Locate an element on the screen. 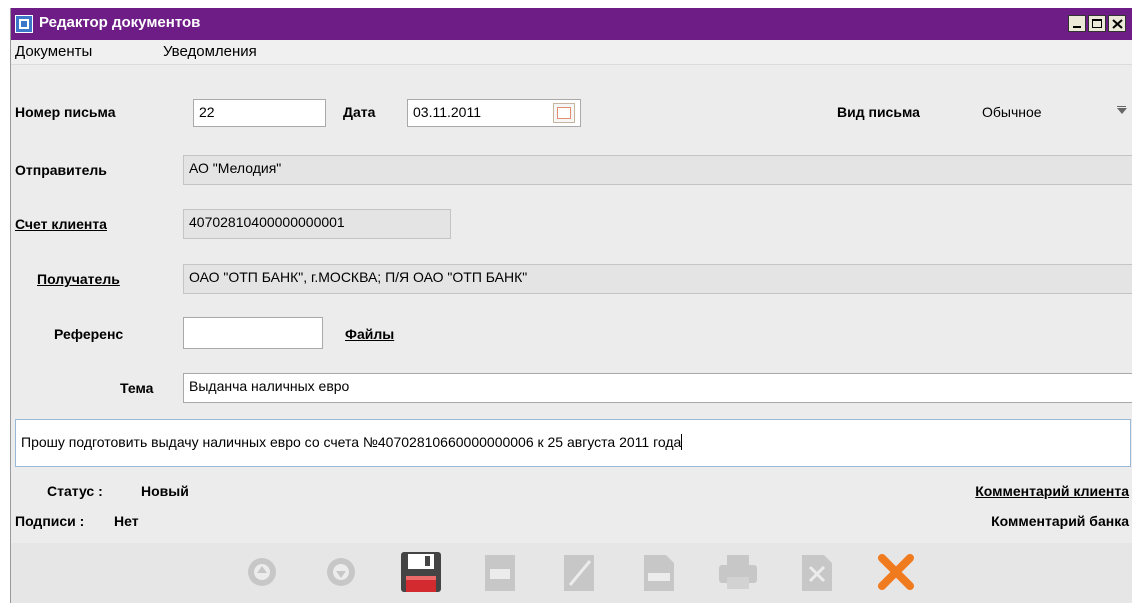  files-link: Файлы is located at coordinates (369, 334).